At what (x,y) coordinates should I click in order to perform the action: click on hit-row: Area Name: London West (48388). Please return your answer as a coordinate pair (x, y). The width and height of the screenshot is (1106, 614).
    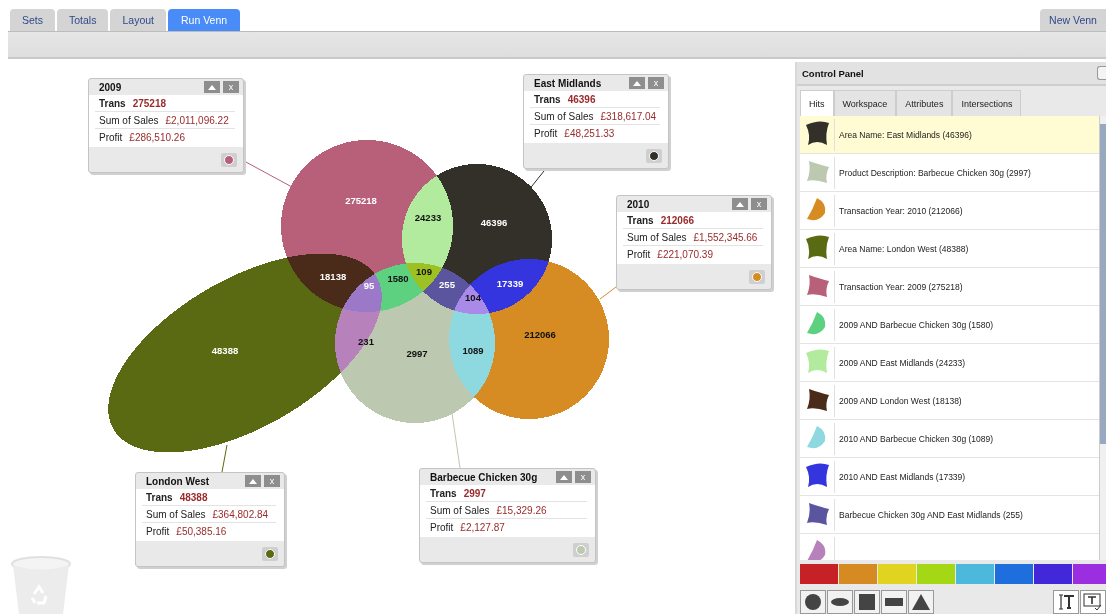
    Looking at the image, I should click on (949, 249).